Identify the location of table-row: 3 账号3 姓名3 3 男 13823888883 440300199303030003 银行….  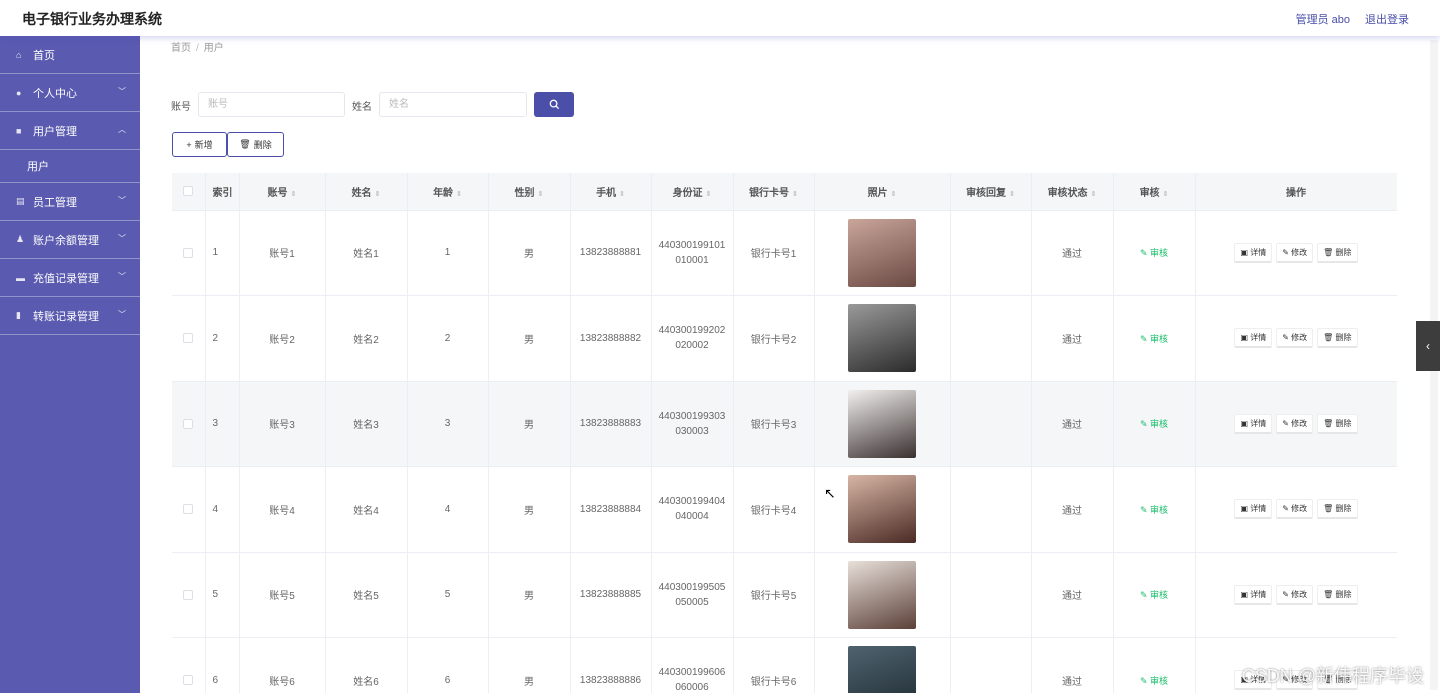
(784, 424).